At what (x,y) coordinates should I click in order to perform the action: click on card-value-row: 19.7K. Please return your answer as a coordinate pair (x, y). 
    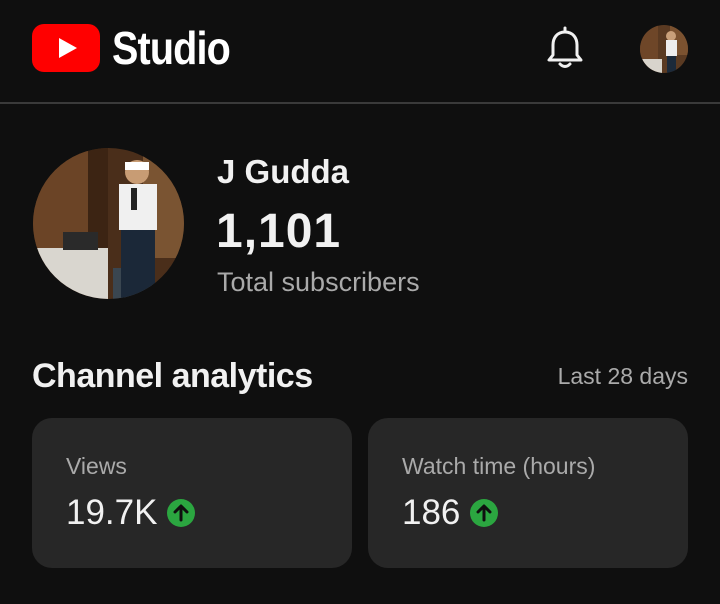
    Looking at the image, I should click on (131, 513).